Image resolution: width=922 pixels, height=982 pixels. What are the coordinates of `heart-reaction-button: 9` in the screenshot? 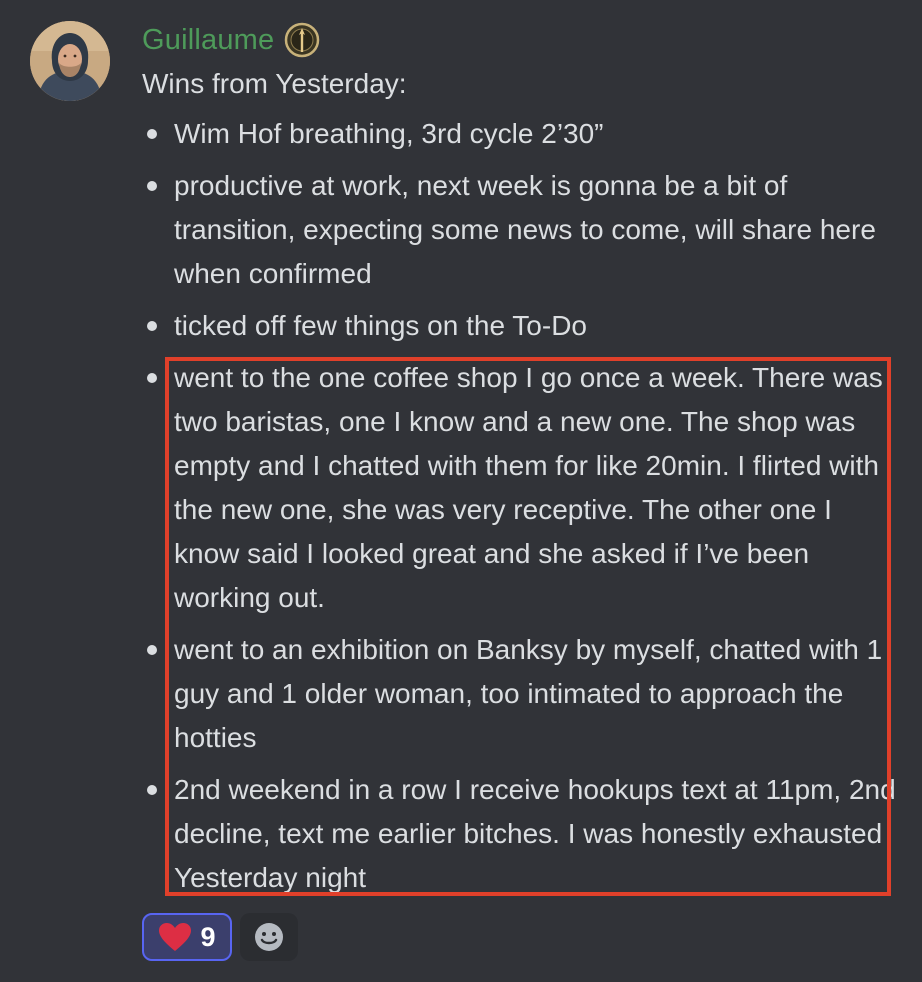 It's located at (187, 937).